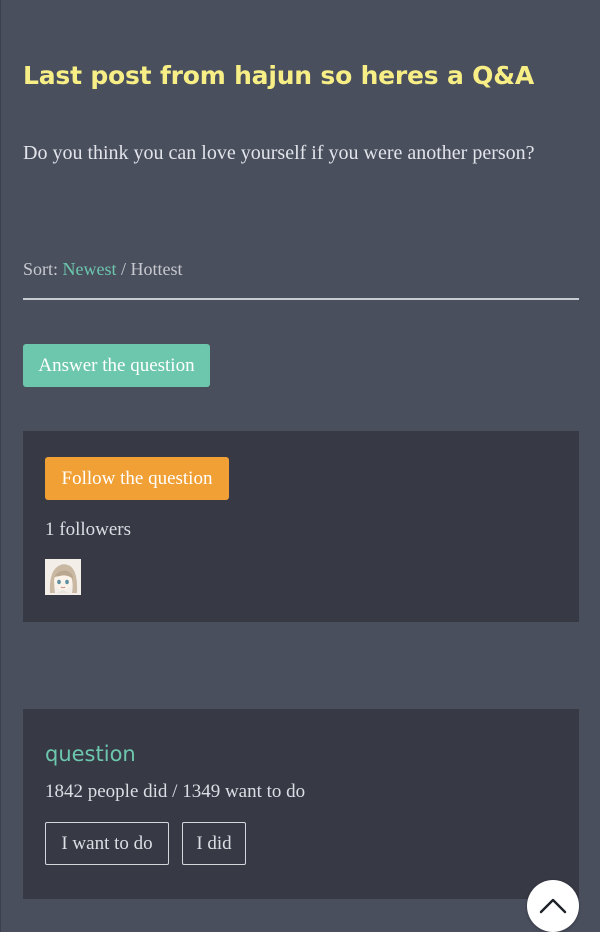 This screenshot has height=932, width=600. Describe the element at coordinates (278, 75) in the screenshot. I see `post-title: Last post from hajun so heres a Q&A` at that location.